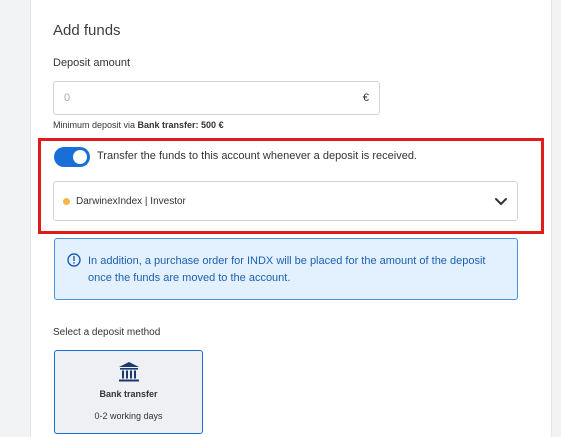  What do you see at coordinates (80, 157) in the screenshot?
I see `toggle-knob` at bounding box center [80, 157].